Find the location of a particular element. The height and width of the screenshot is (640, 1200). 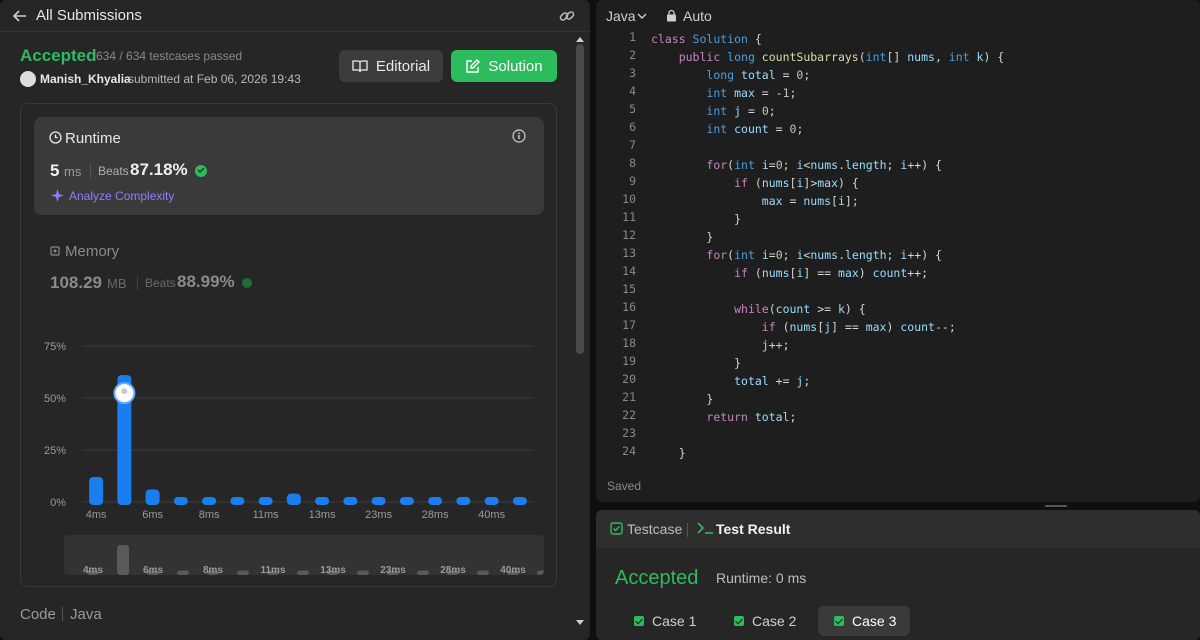

back-arrow-icon is located at coordinates (20, 16).